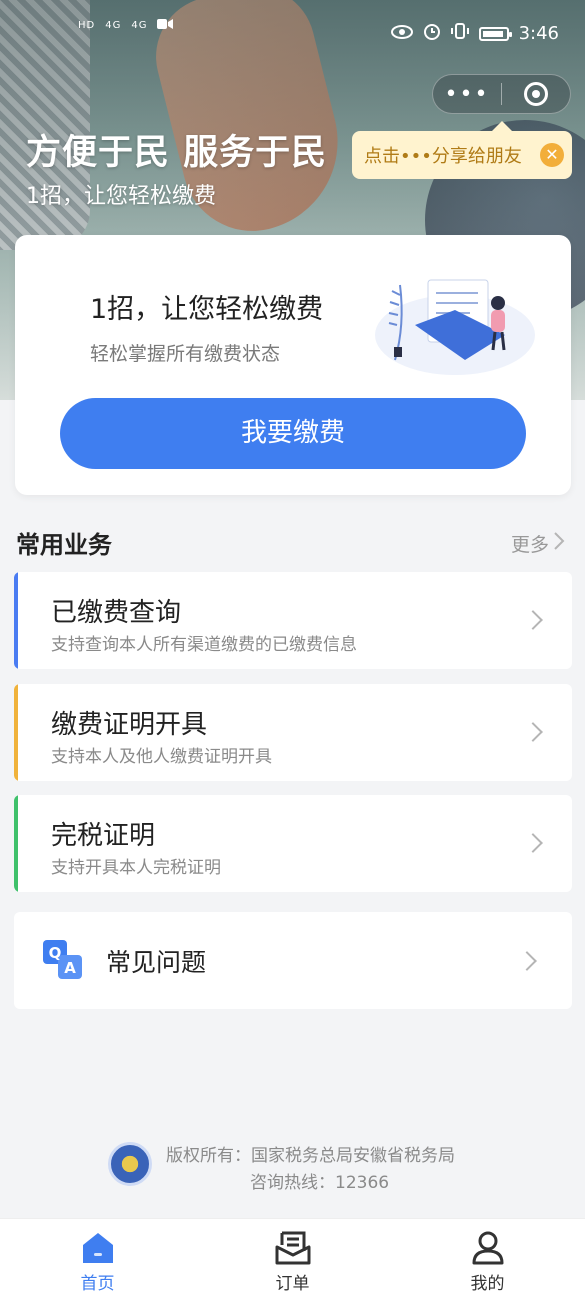 The width and height of the screenshot is (585, 1299). Describe the element at coordinates (552, 155) in the screenshot. I see `close-icon: ✕` at that location.